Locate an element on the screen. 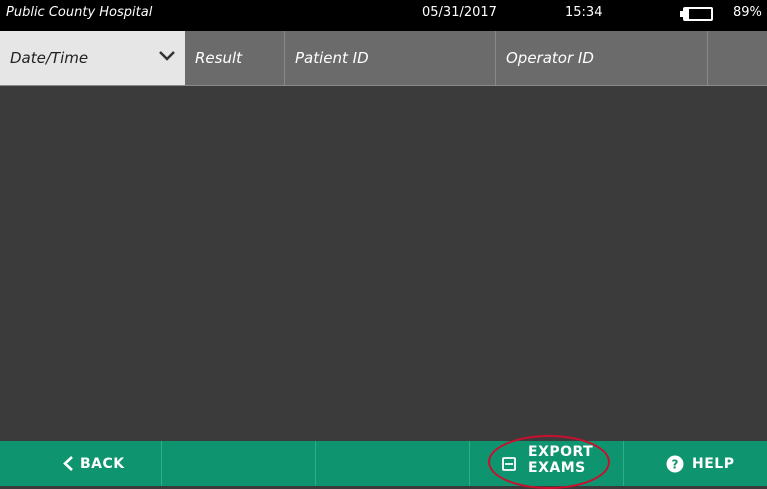  column-header-datetime: Date/Time is located at coordinates (92, 58).